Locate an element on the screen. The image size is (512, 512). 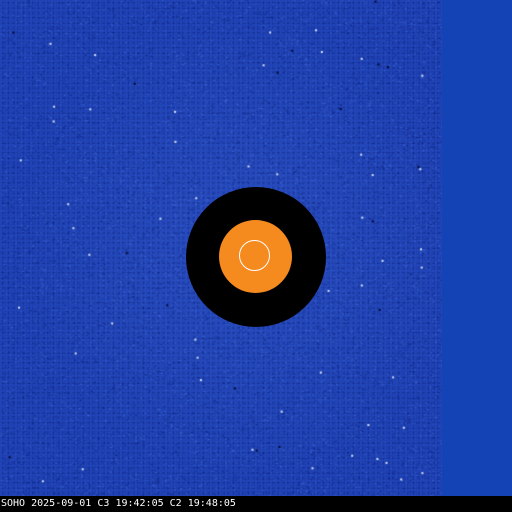
c3-time: 19:42:05 is located at coordinates (139, 503).